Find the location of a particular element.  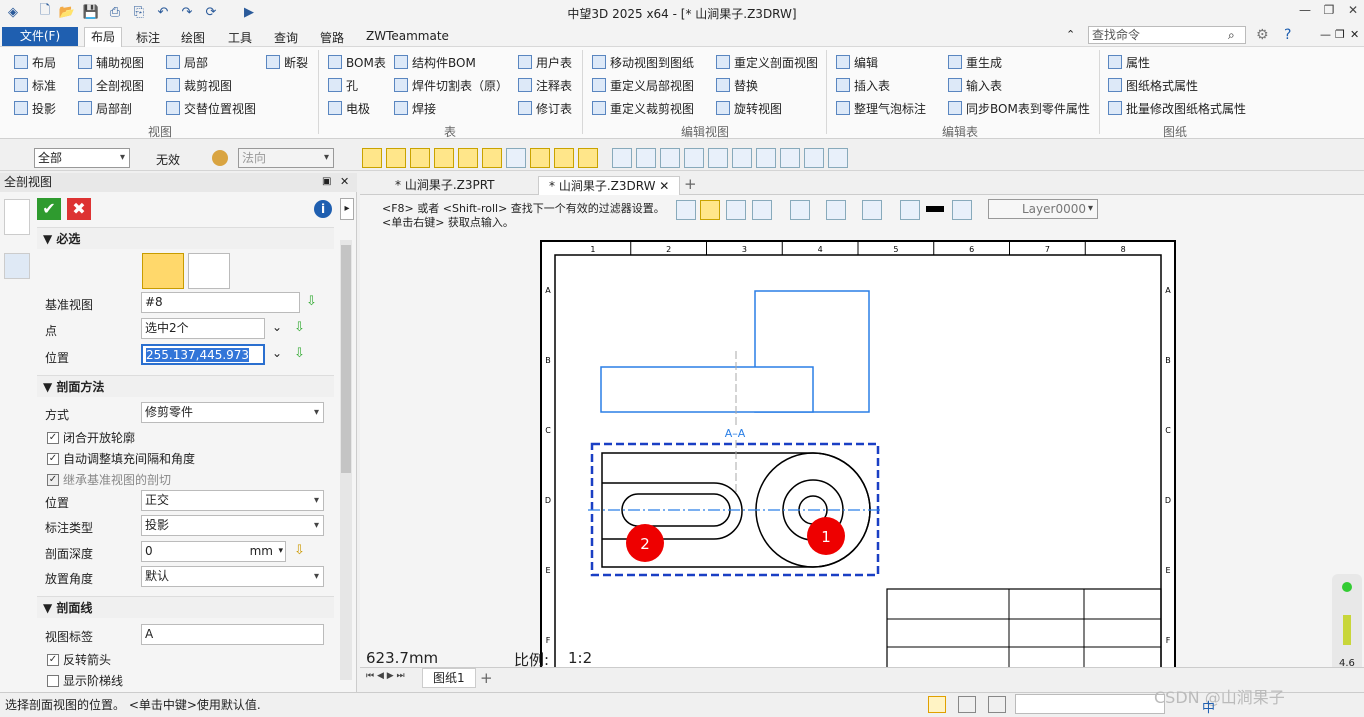

ribbon-replace-button: 替换 is located at coordinates (737, 85).